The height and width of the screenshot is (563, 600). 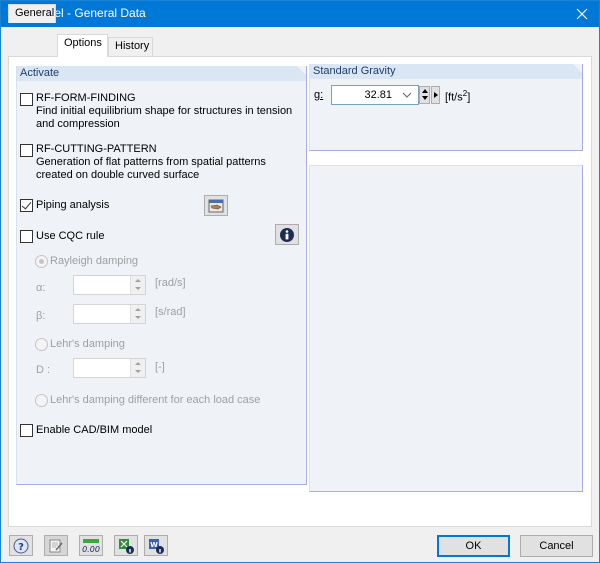 What do you see at coordinates (91, 549) in the screenshot?
I see `svg-text: 0.00` at bounding box center [91, 549].